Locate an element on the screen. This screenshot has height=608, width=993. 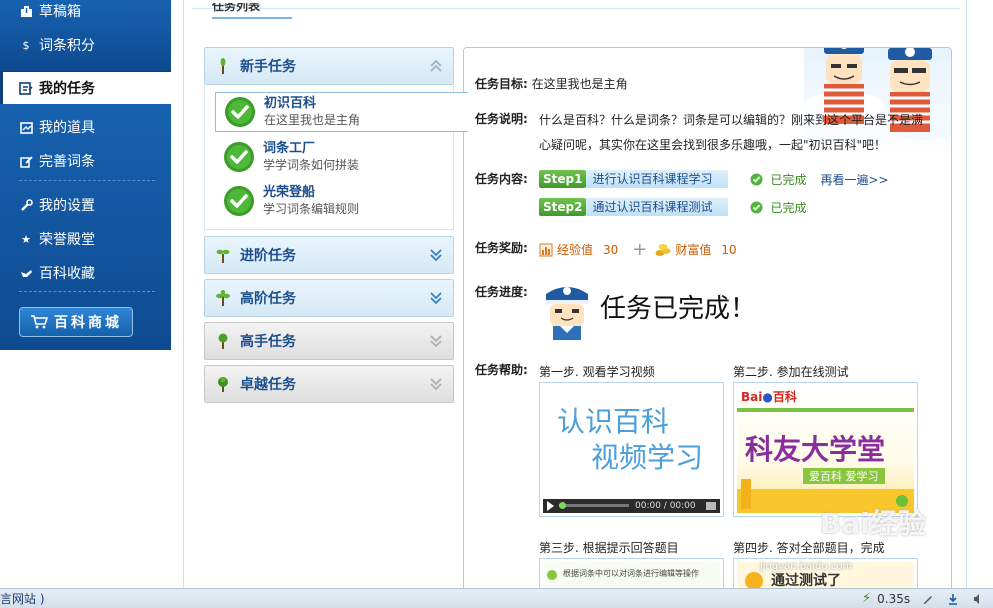
goal-value: 在这里我也是主角 is located at coordinates (579, 84).